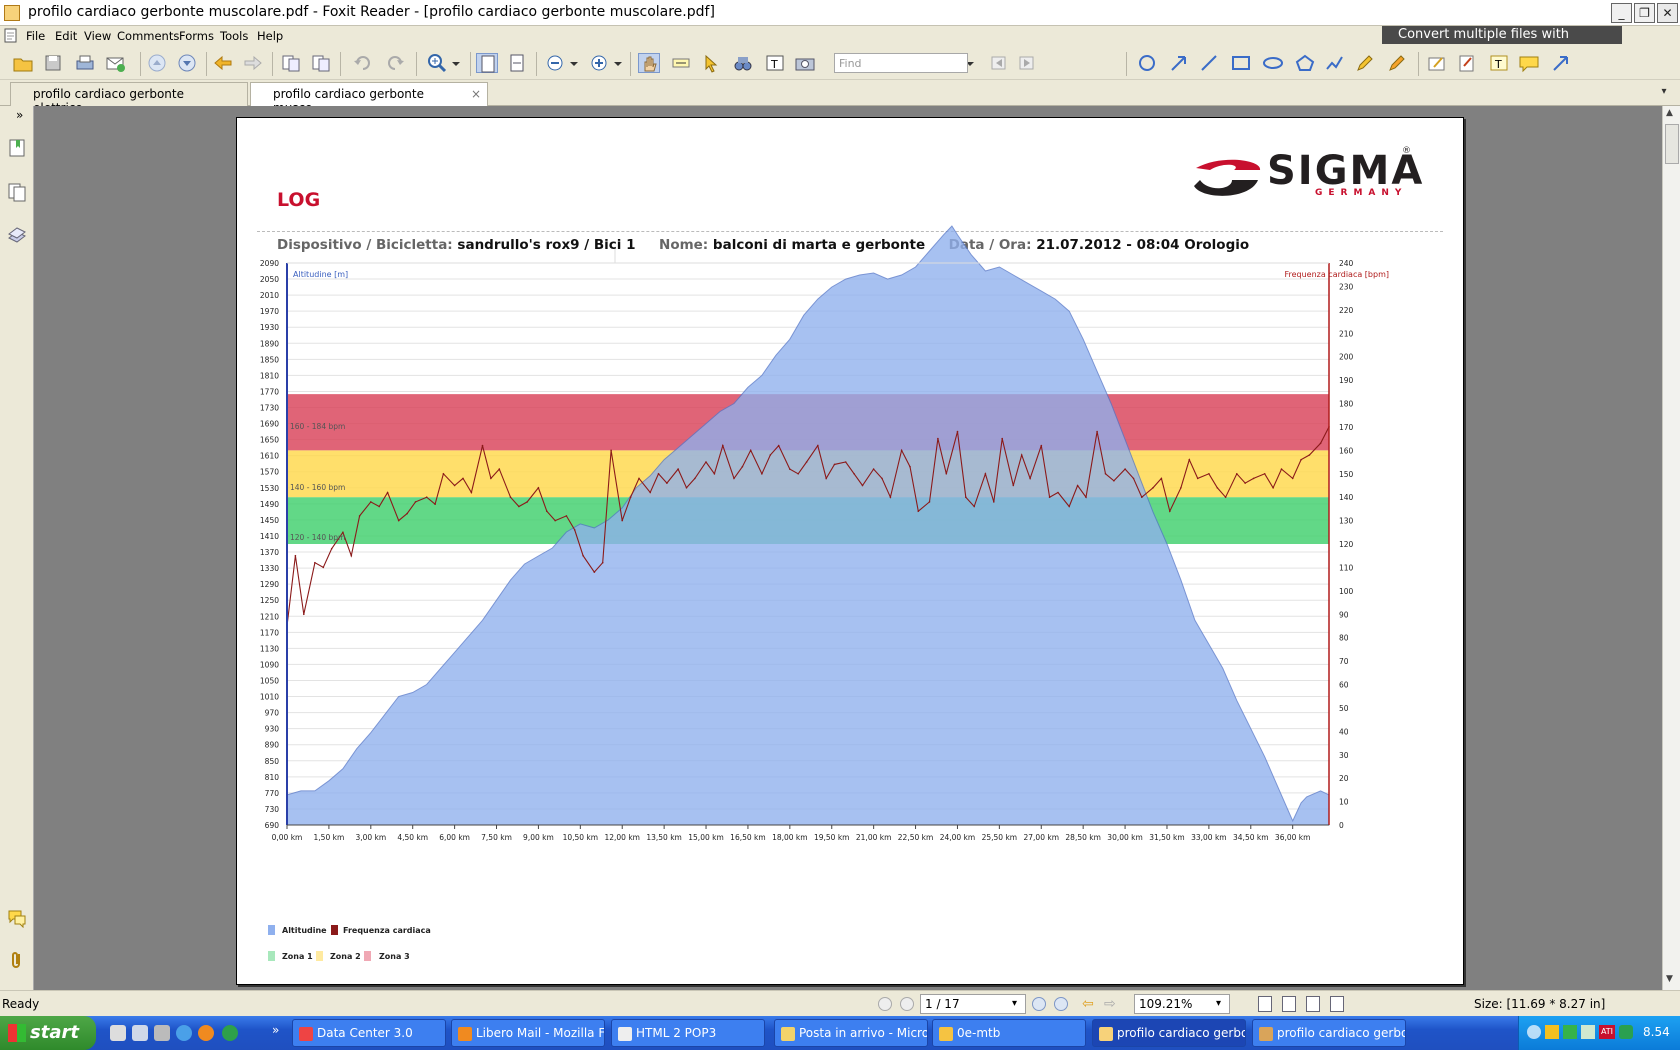 Image resolution: width=1680 pixels, height=1050 pixels. I want to click on quicklaunch-expand-icon: », so click(275, 1030).